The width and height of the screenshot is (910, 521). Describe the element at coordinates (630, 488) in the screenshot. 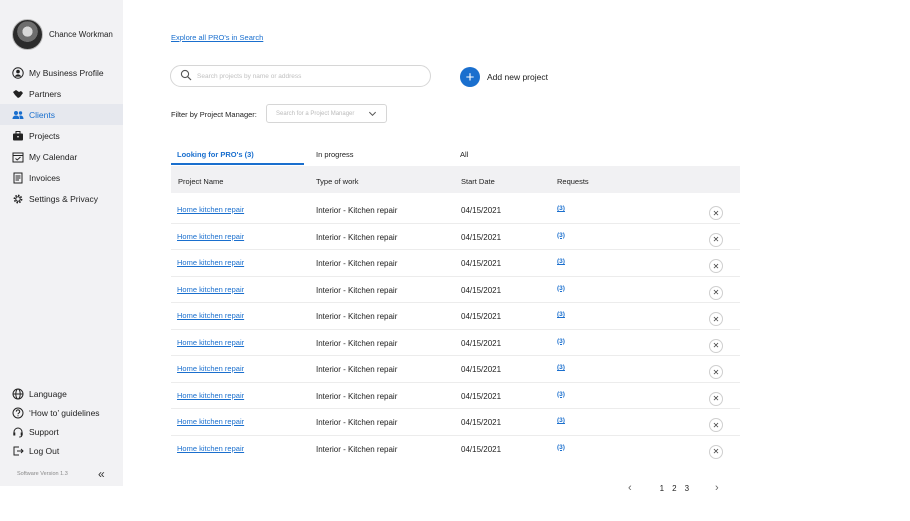

I see `prev-page-icon: ‹` at that location.